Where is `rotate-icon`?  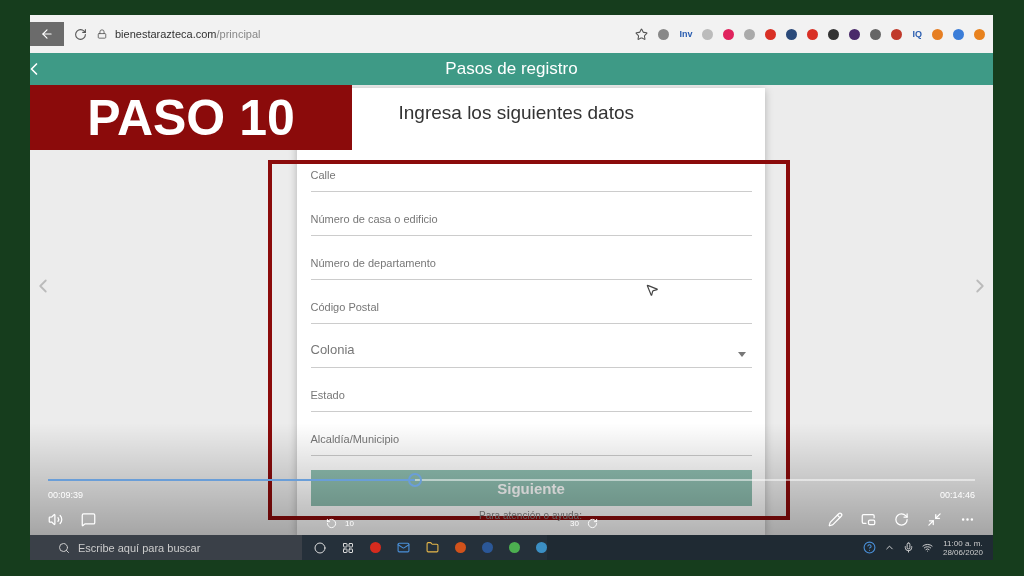
rotate-icon is located at coordinates (901, 519).